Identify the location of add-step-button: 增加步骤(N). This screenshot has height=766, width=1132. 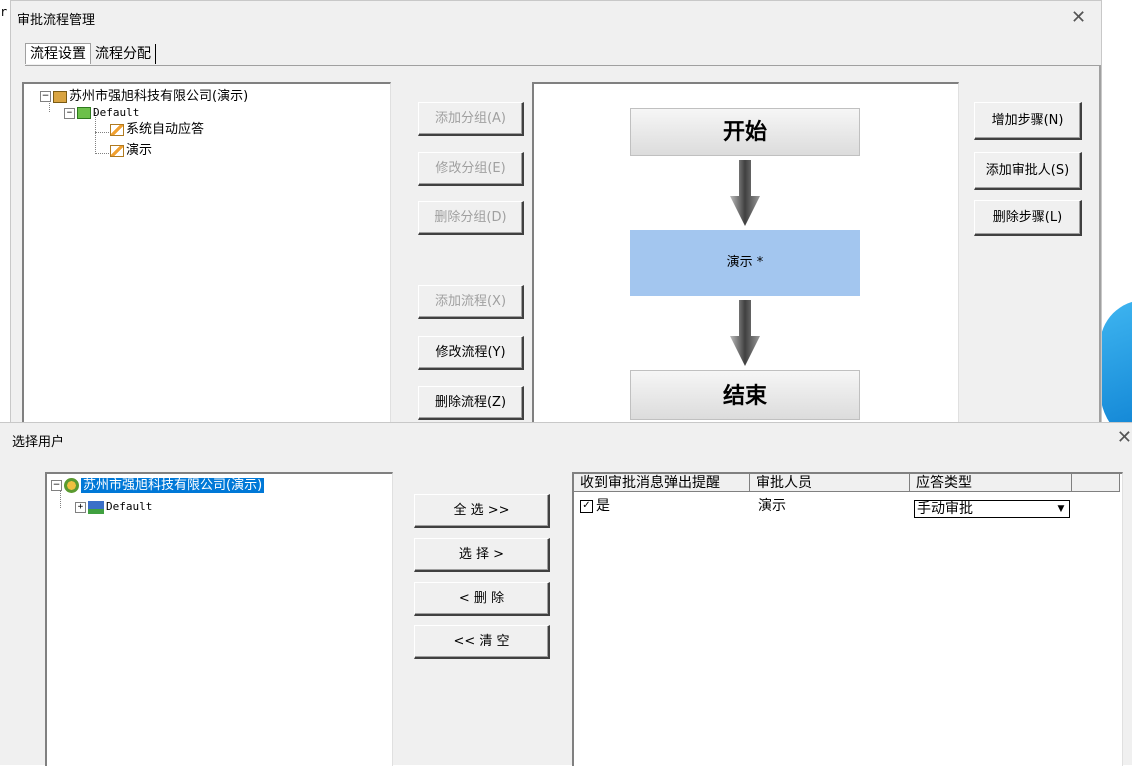
(1028, 121).